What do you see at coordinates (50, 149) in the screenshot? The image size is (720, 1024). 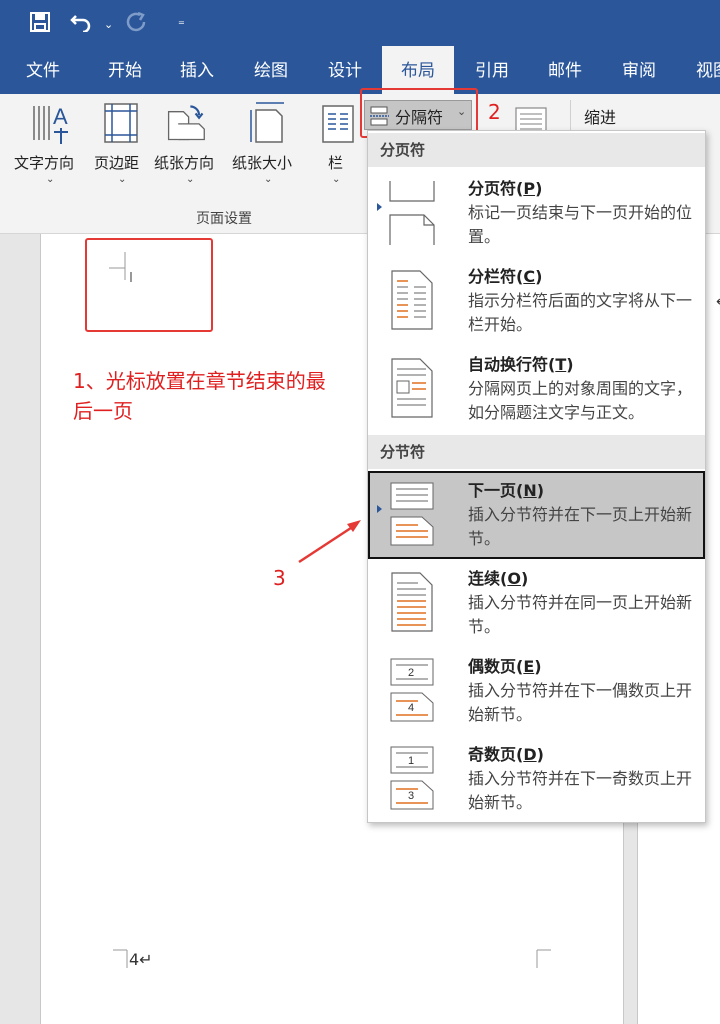 I see `text-direction-button: A 文字方向 ⌄` at bounding box center [50, 149].